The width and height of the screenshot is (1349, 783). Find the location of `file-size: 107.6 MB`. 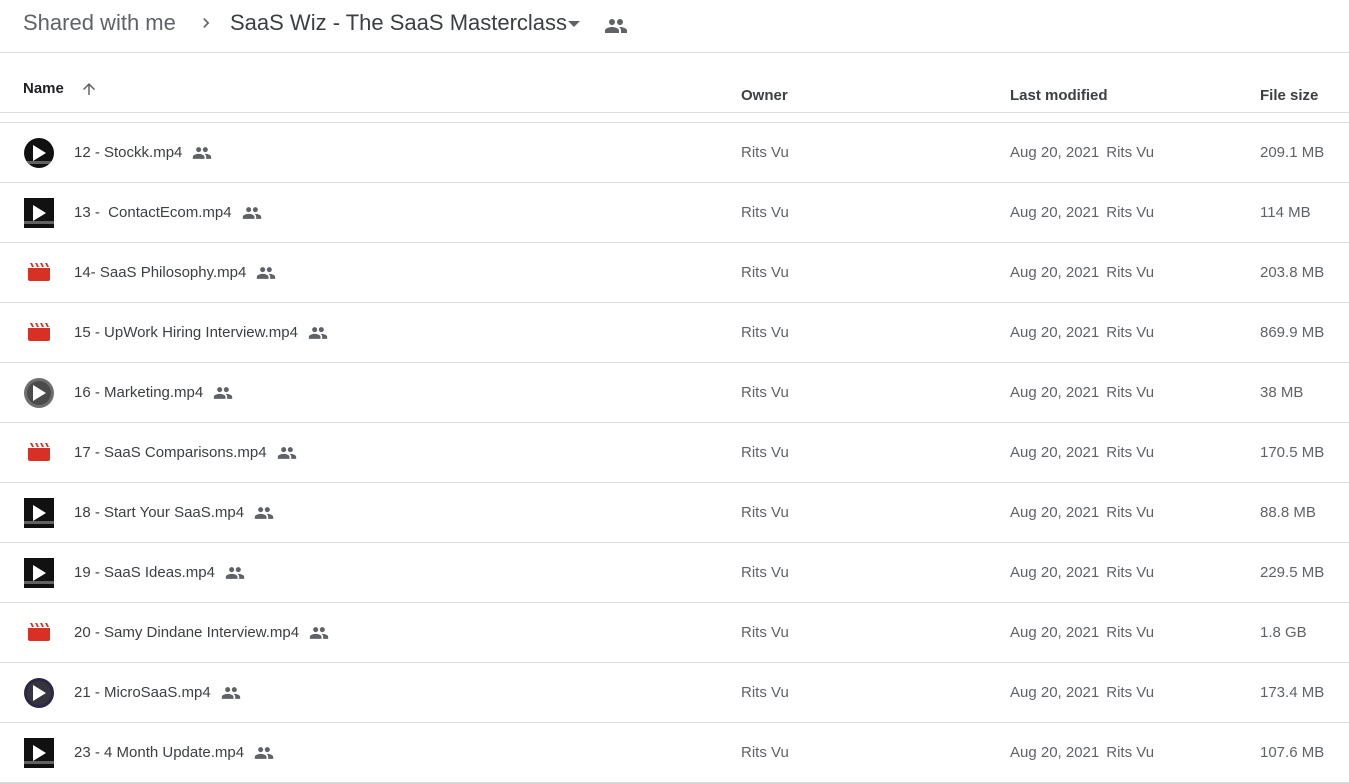

file-size: 107.6 MB is located at coordinates (1292, 752).